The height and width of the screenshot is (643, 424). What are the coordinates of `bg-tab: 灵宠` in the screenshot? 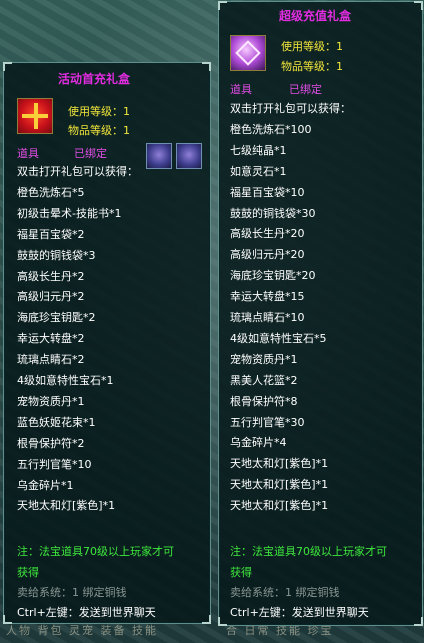 It's located at (82, 630).